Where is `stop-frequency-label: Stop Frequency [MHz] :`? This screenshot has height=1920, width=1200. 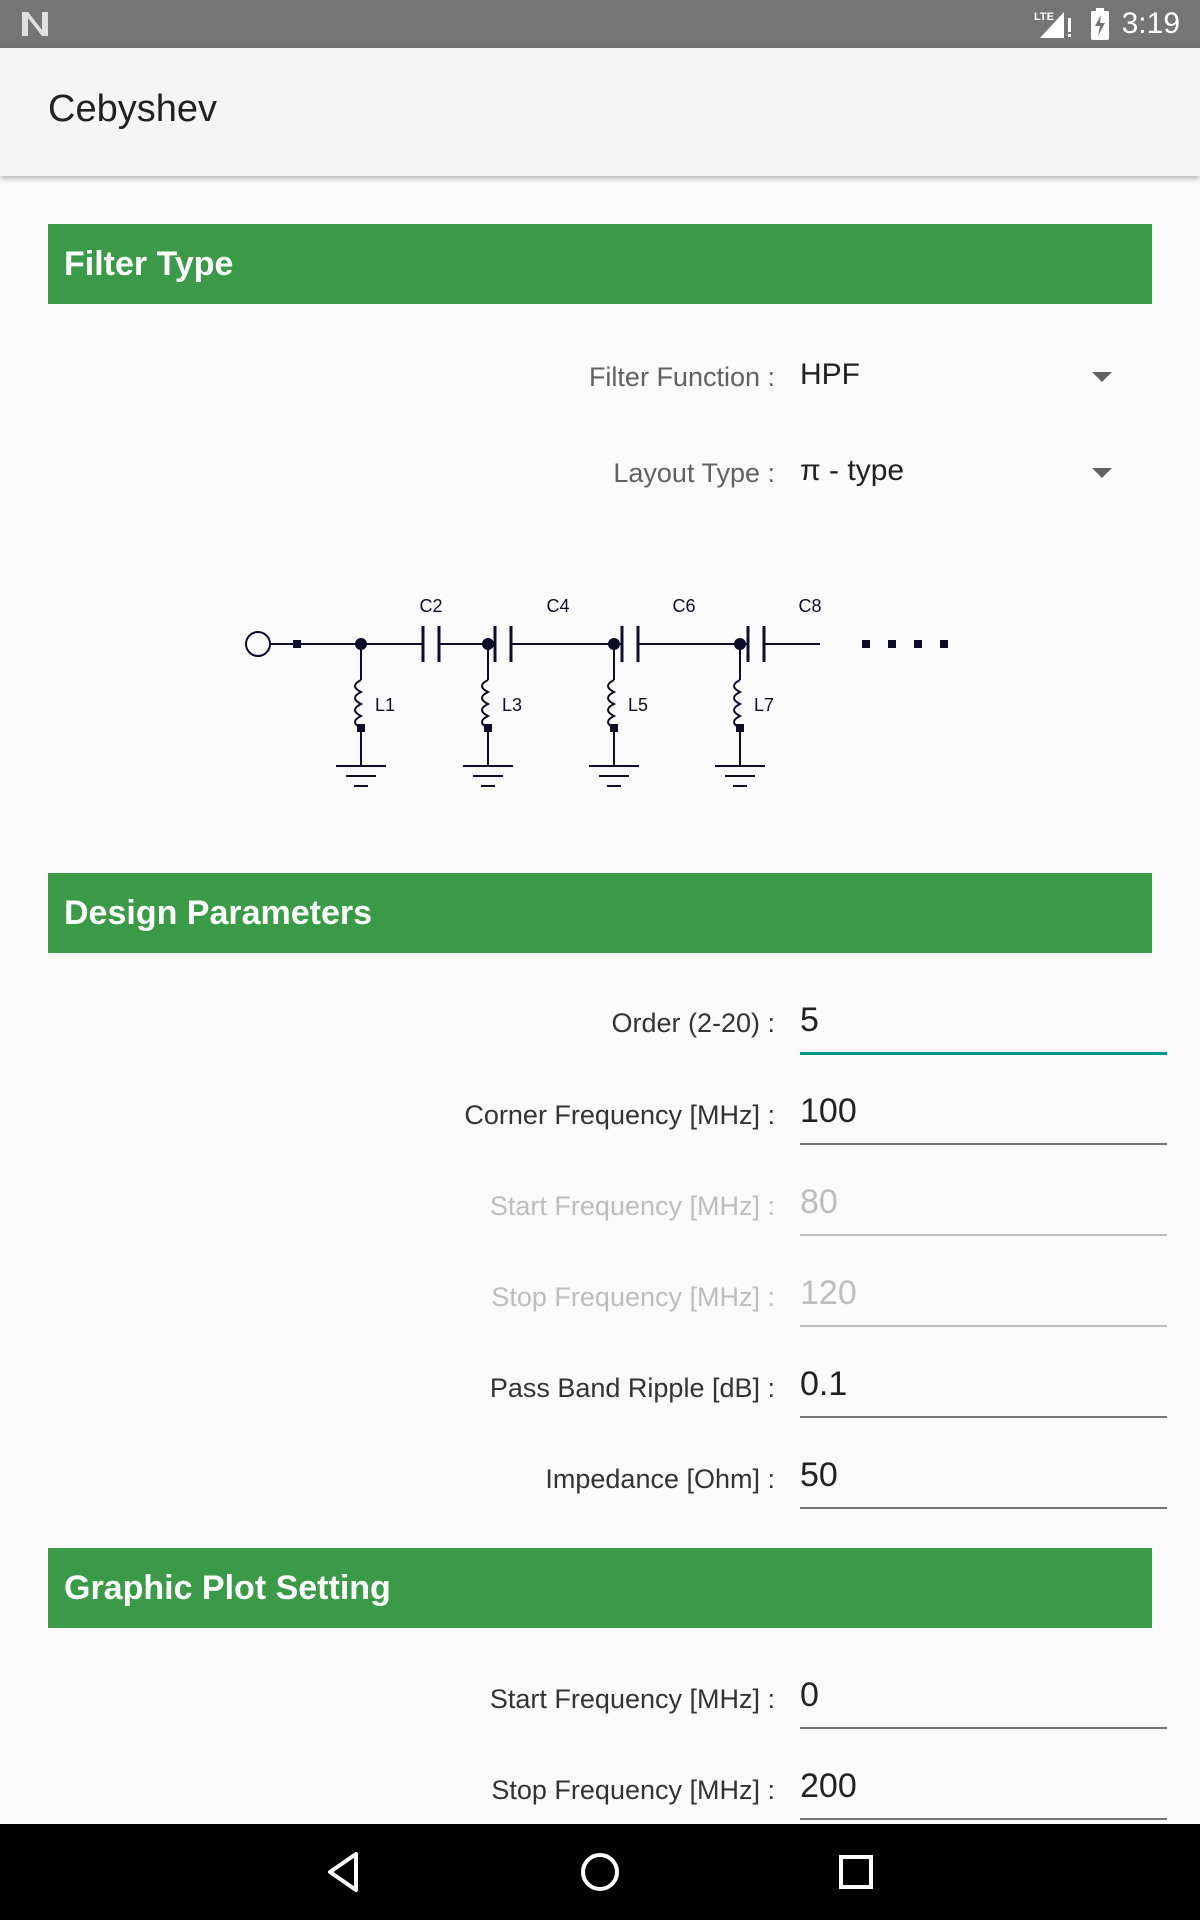
stop-frequency-label: Stop Frequency [MHz] : is located at coordinates (633, 1297).